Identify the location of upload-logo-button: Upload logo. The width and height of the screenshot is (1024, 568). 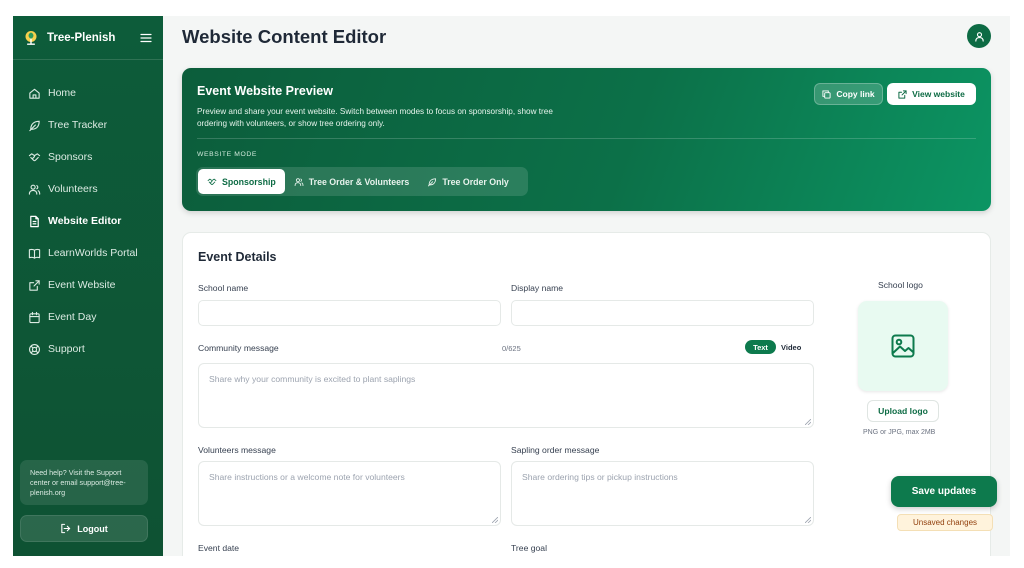
(903, 411).